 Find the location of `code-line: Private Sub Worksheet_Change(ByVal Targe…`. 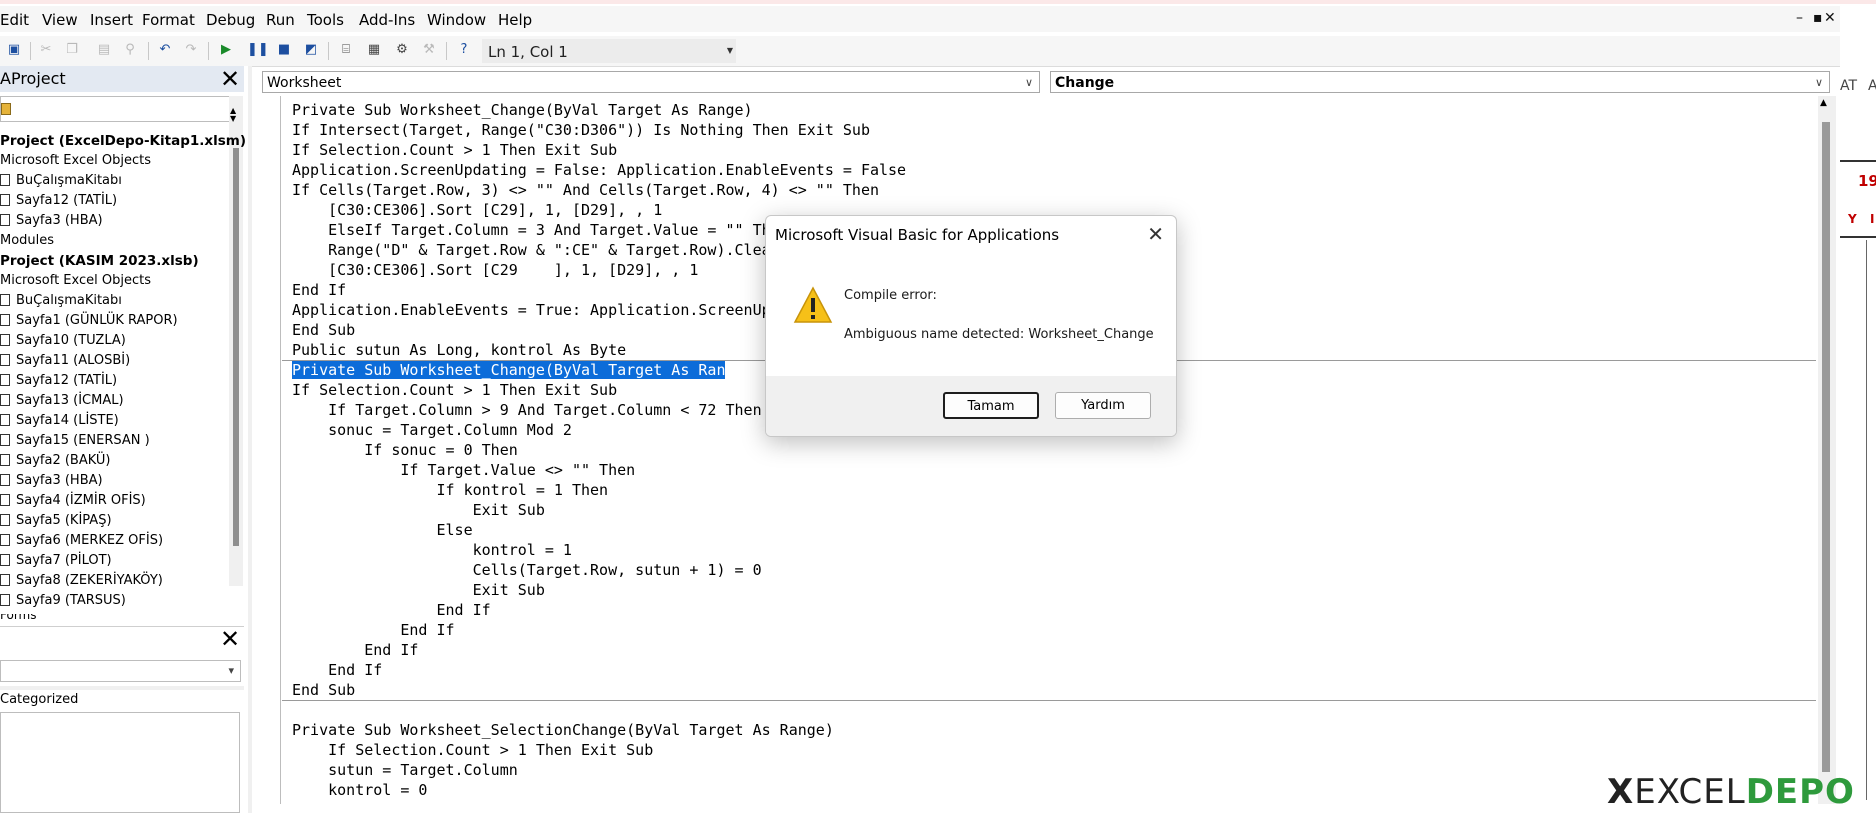

code-line: Private Sub Worksheet_Change(ByVal Targe… is located at coordinates (522, 110).